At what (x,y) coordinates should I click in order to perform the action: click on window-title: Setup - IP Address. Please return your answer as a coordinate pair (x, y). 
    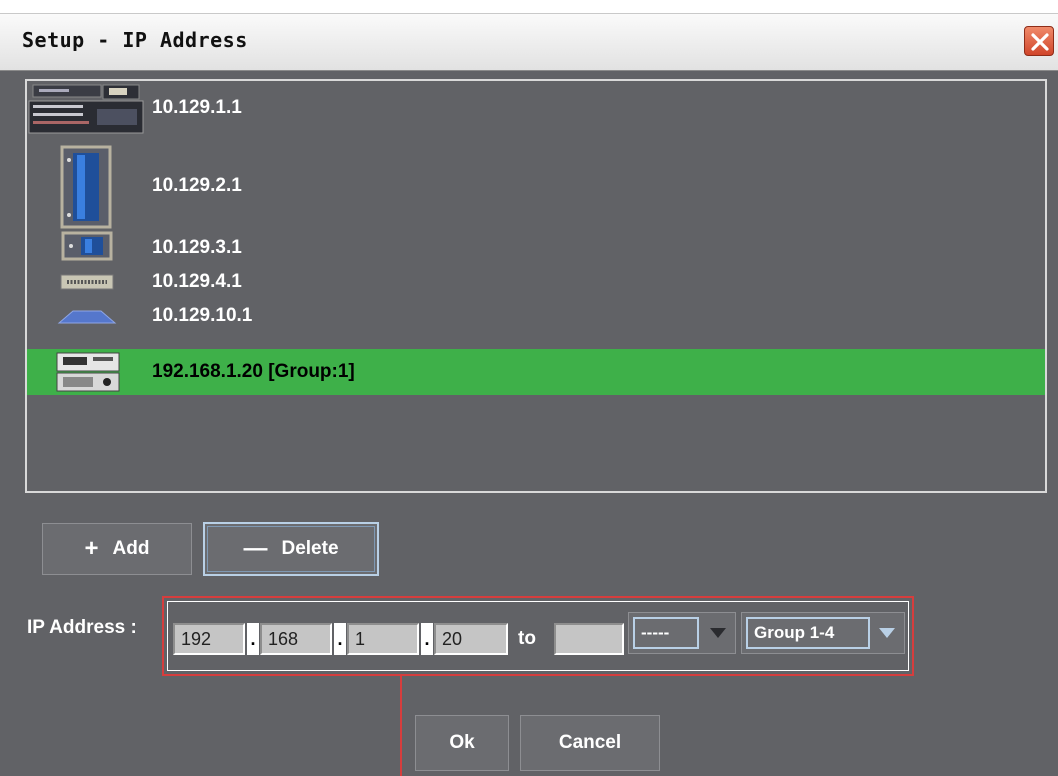
    Looking at the image, I should click on (135, 40).